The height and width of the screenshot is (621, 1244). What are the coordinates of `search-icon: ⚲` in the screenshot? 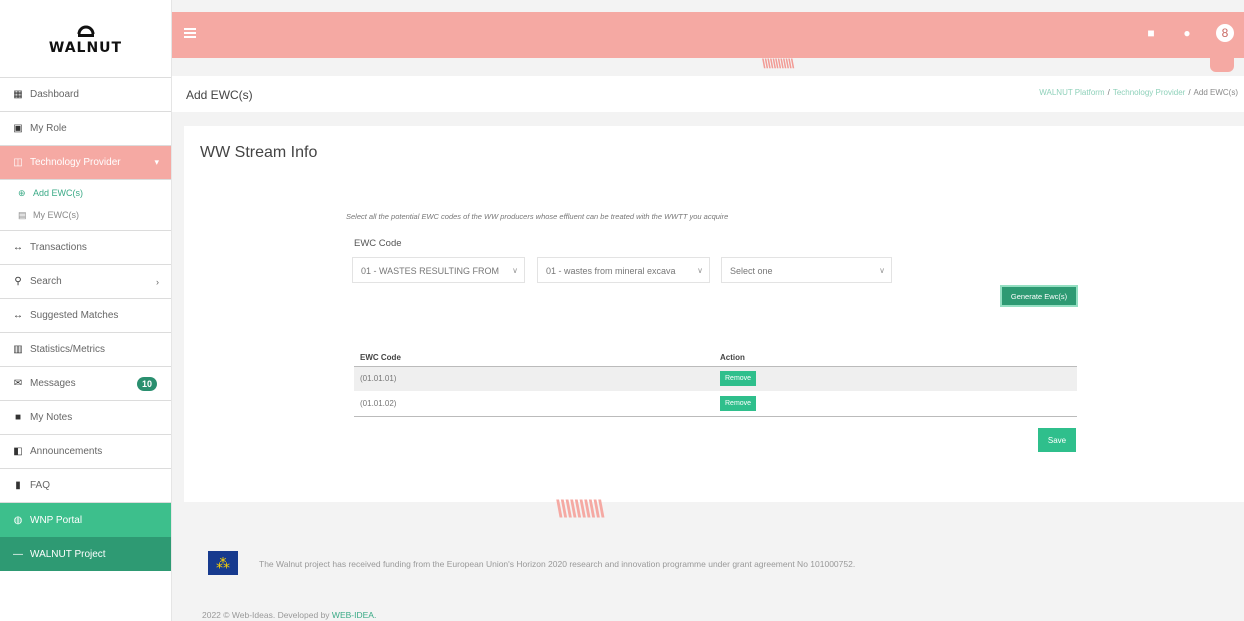 It's located at (18, 281).